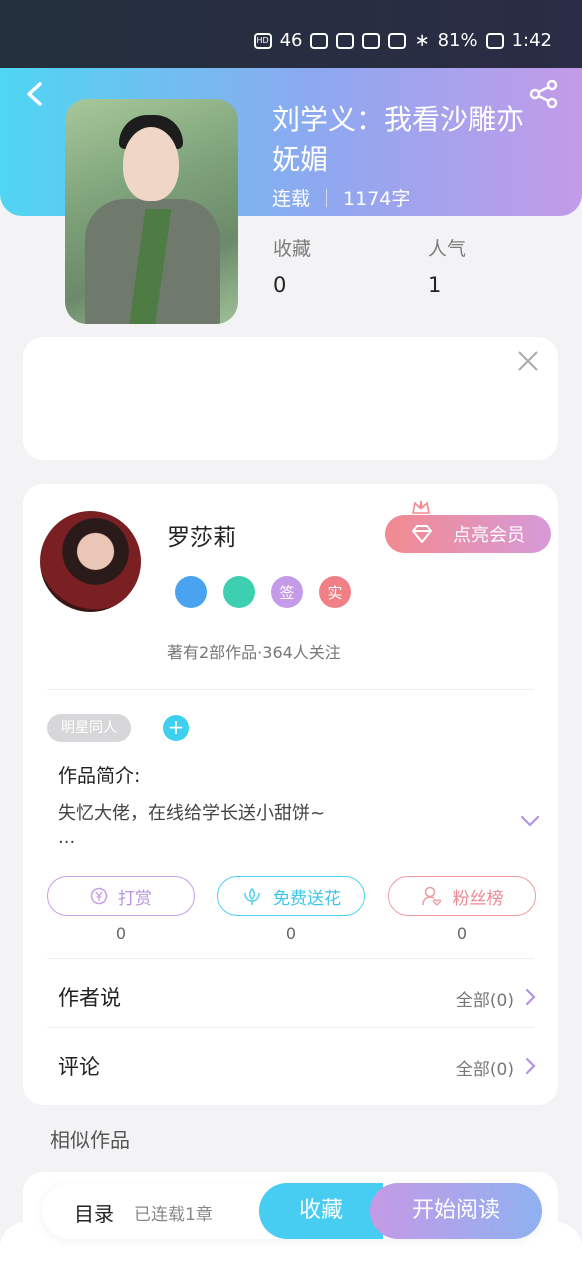  I want to click on meta-divider, so click(327, 197).